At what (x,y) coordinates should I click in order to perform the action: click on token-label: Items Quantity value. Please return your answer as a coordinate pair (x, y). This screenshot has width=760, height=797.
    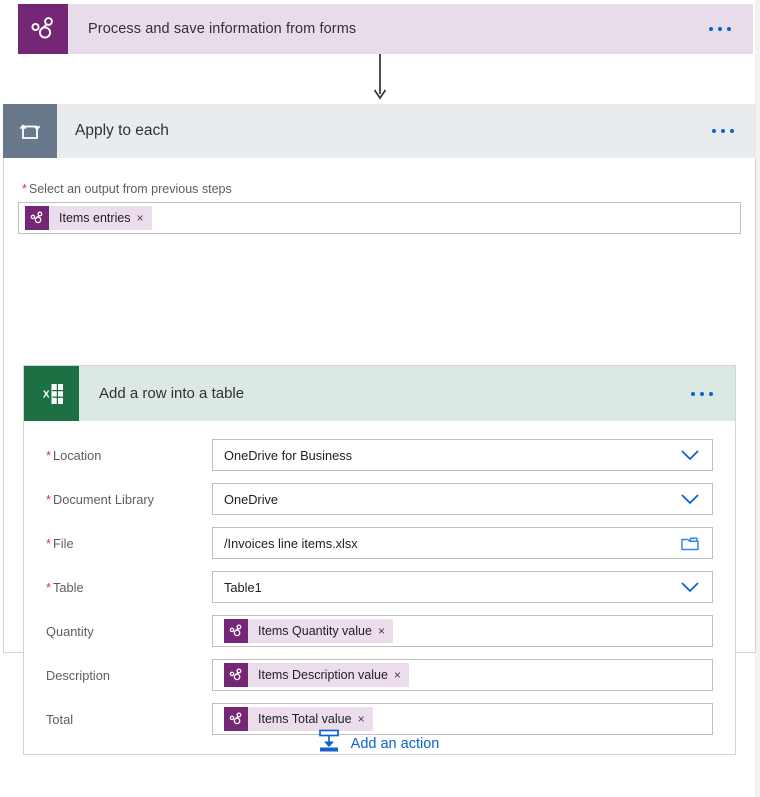
    Looking at the image, I should click on (315, 631).